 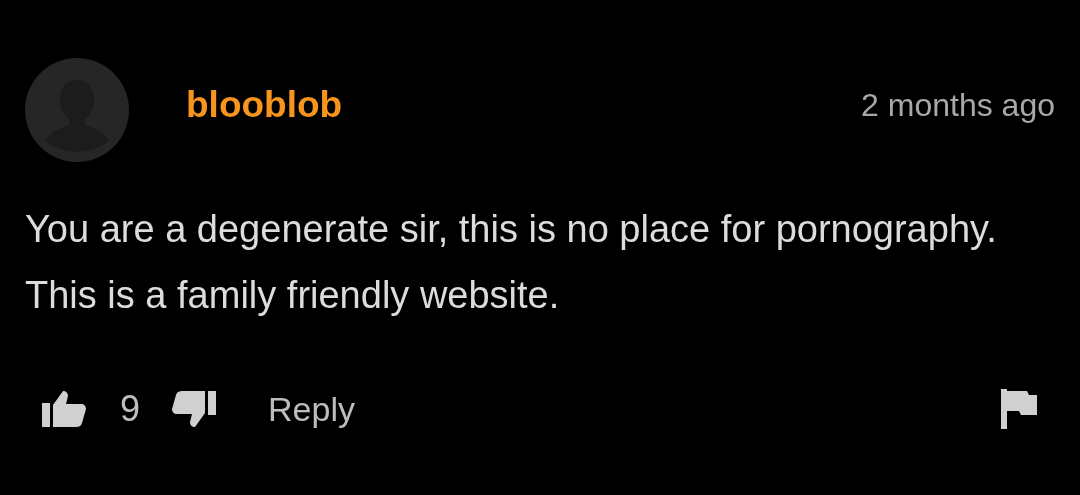 What do you see at coordinates (77, 110) in the screenshot?
I see `avatar-icon` at bounding box center [77, 110].